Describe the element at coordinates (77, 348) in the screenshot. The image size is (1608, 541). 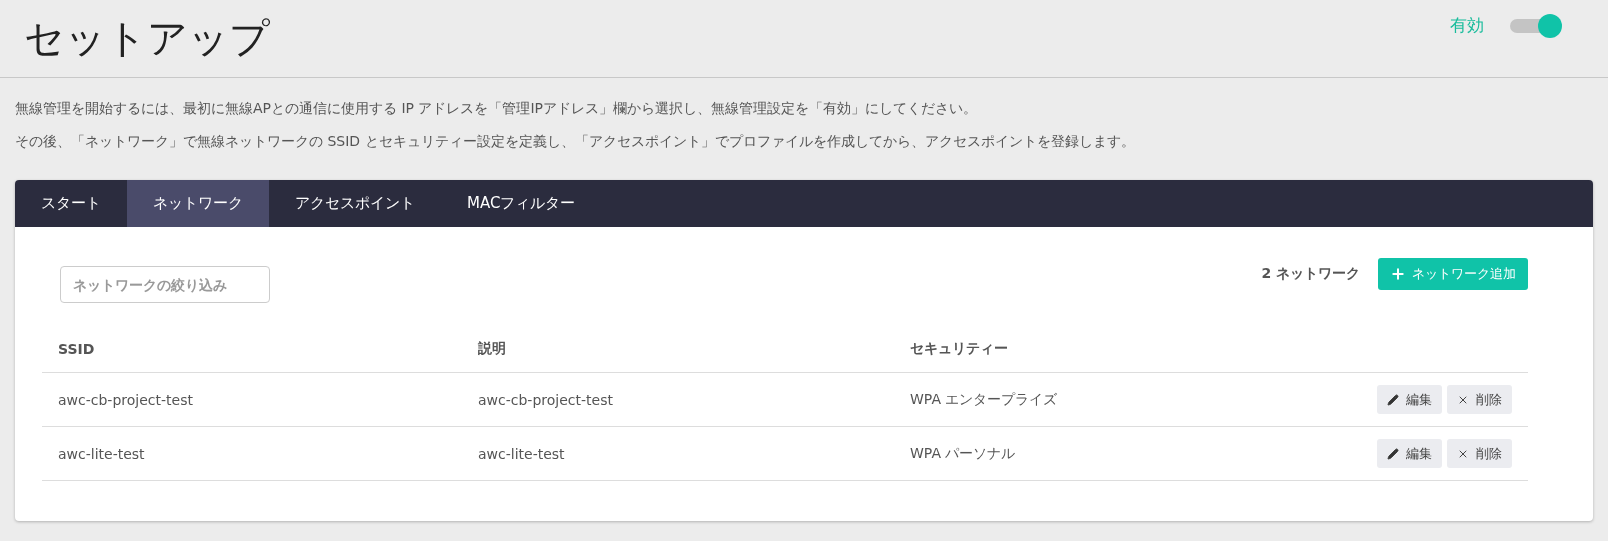
I see `column-header: SSID` at that location.